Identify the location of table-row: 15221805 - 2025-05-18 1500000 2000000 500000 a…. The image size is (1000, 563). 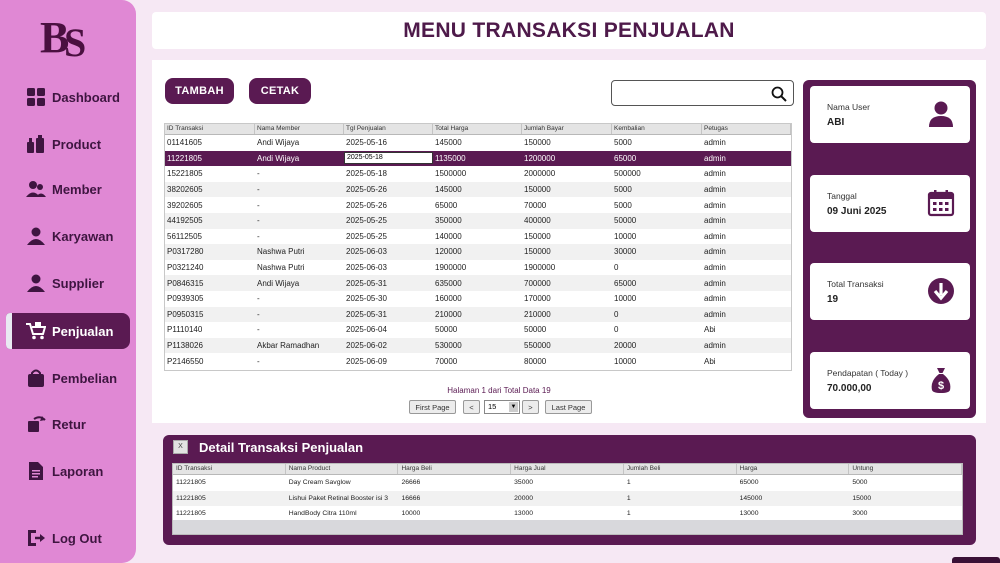
(478, 174).